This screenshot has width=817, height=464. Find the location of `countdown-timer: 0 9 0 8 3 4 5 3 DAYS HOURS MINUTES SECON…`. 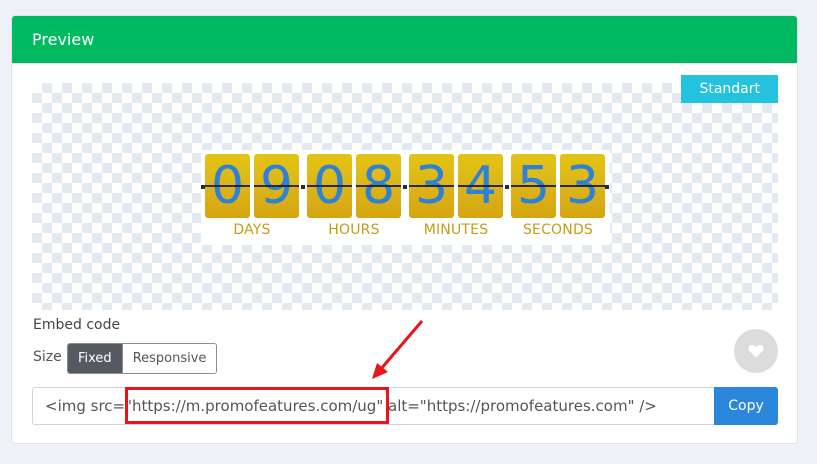

countdown-timer: 0 9 0 8 3 4 5 3 DAYS HOURS MINUTES SECON… is located at coordinates (405, 197).